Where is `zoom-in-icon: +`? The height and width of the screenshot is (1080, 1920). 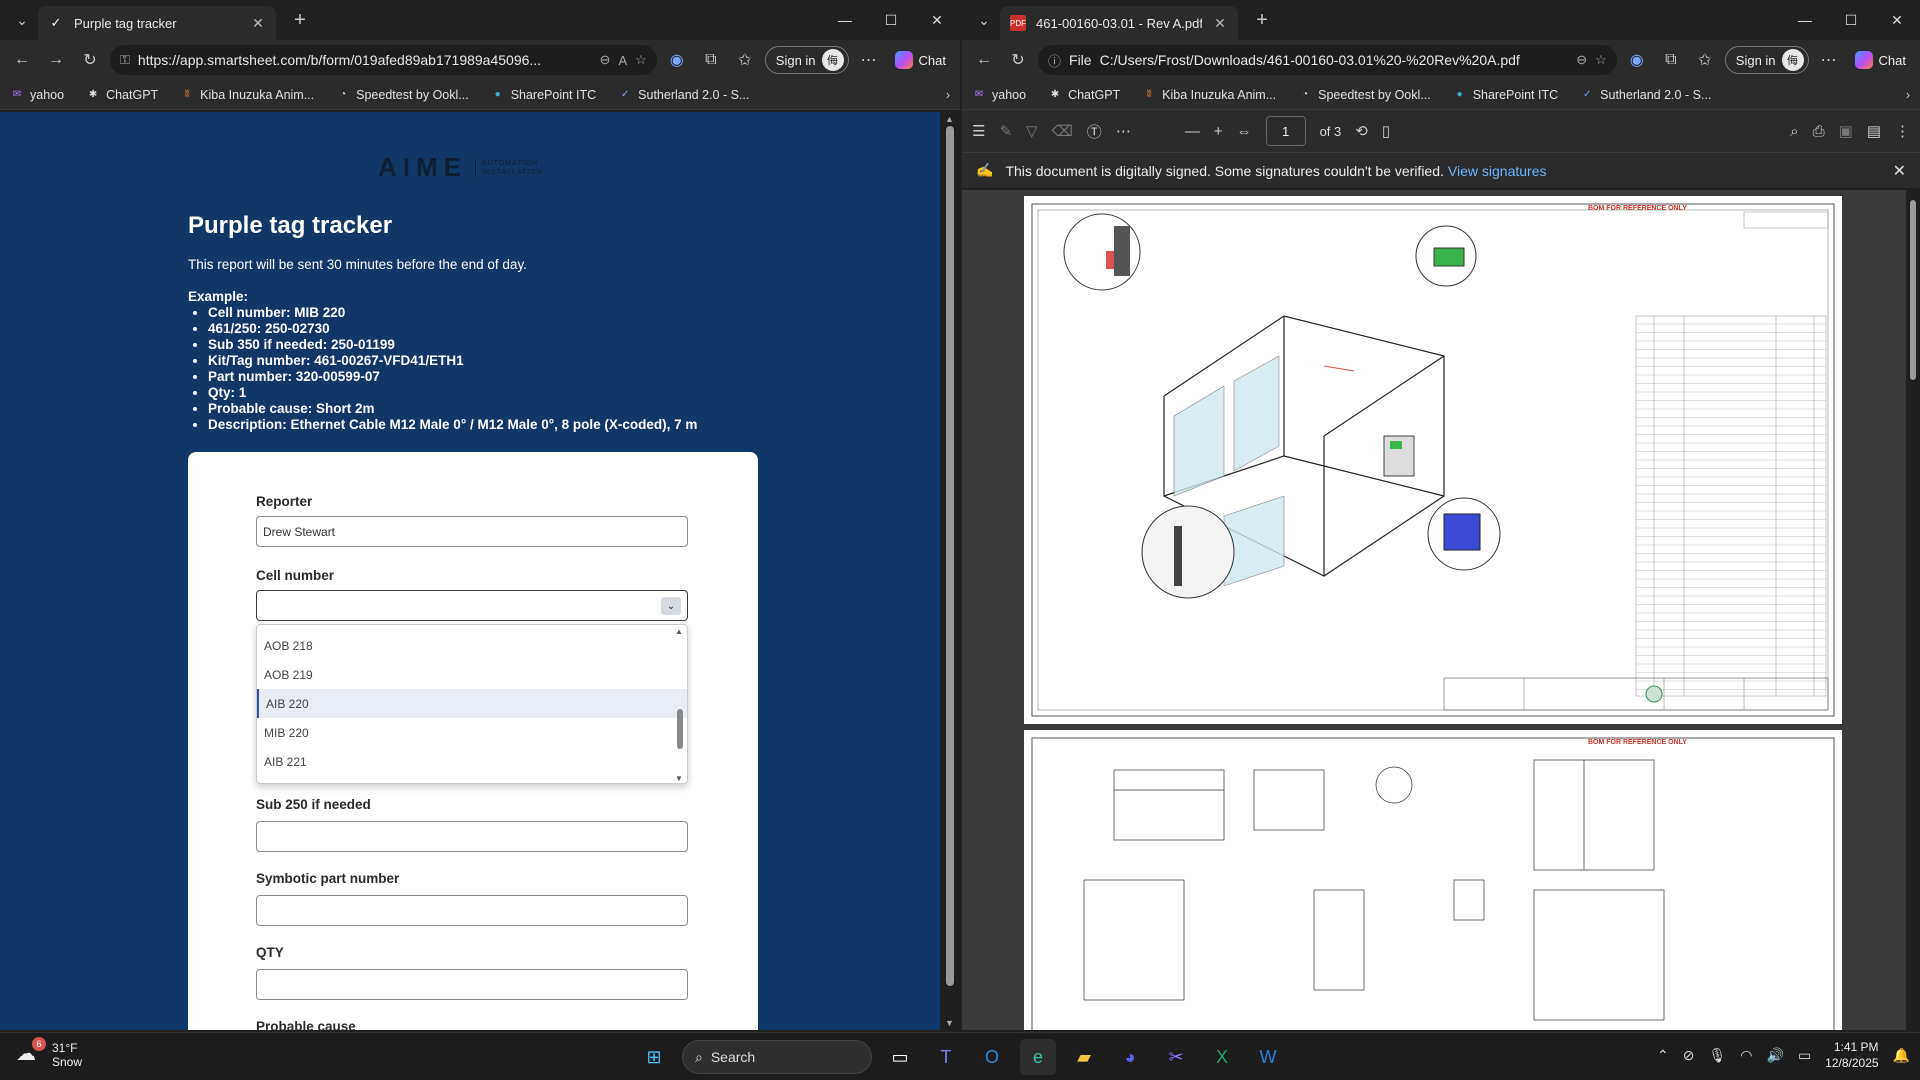
zoom-in-icon: + is located at coordinates (1218, 131).